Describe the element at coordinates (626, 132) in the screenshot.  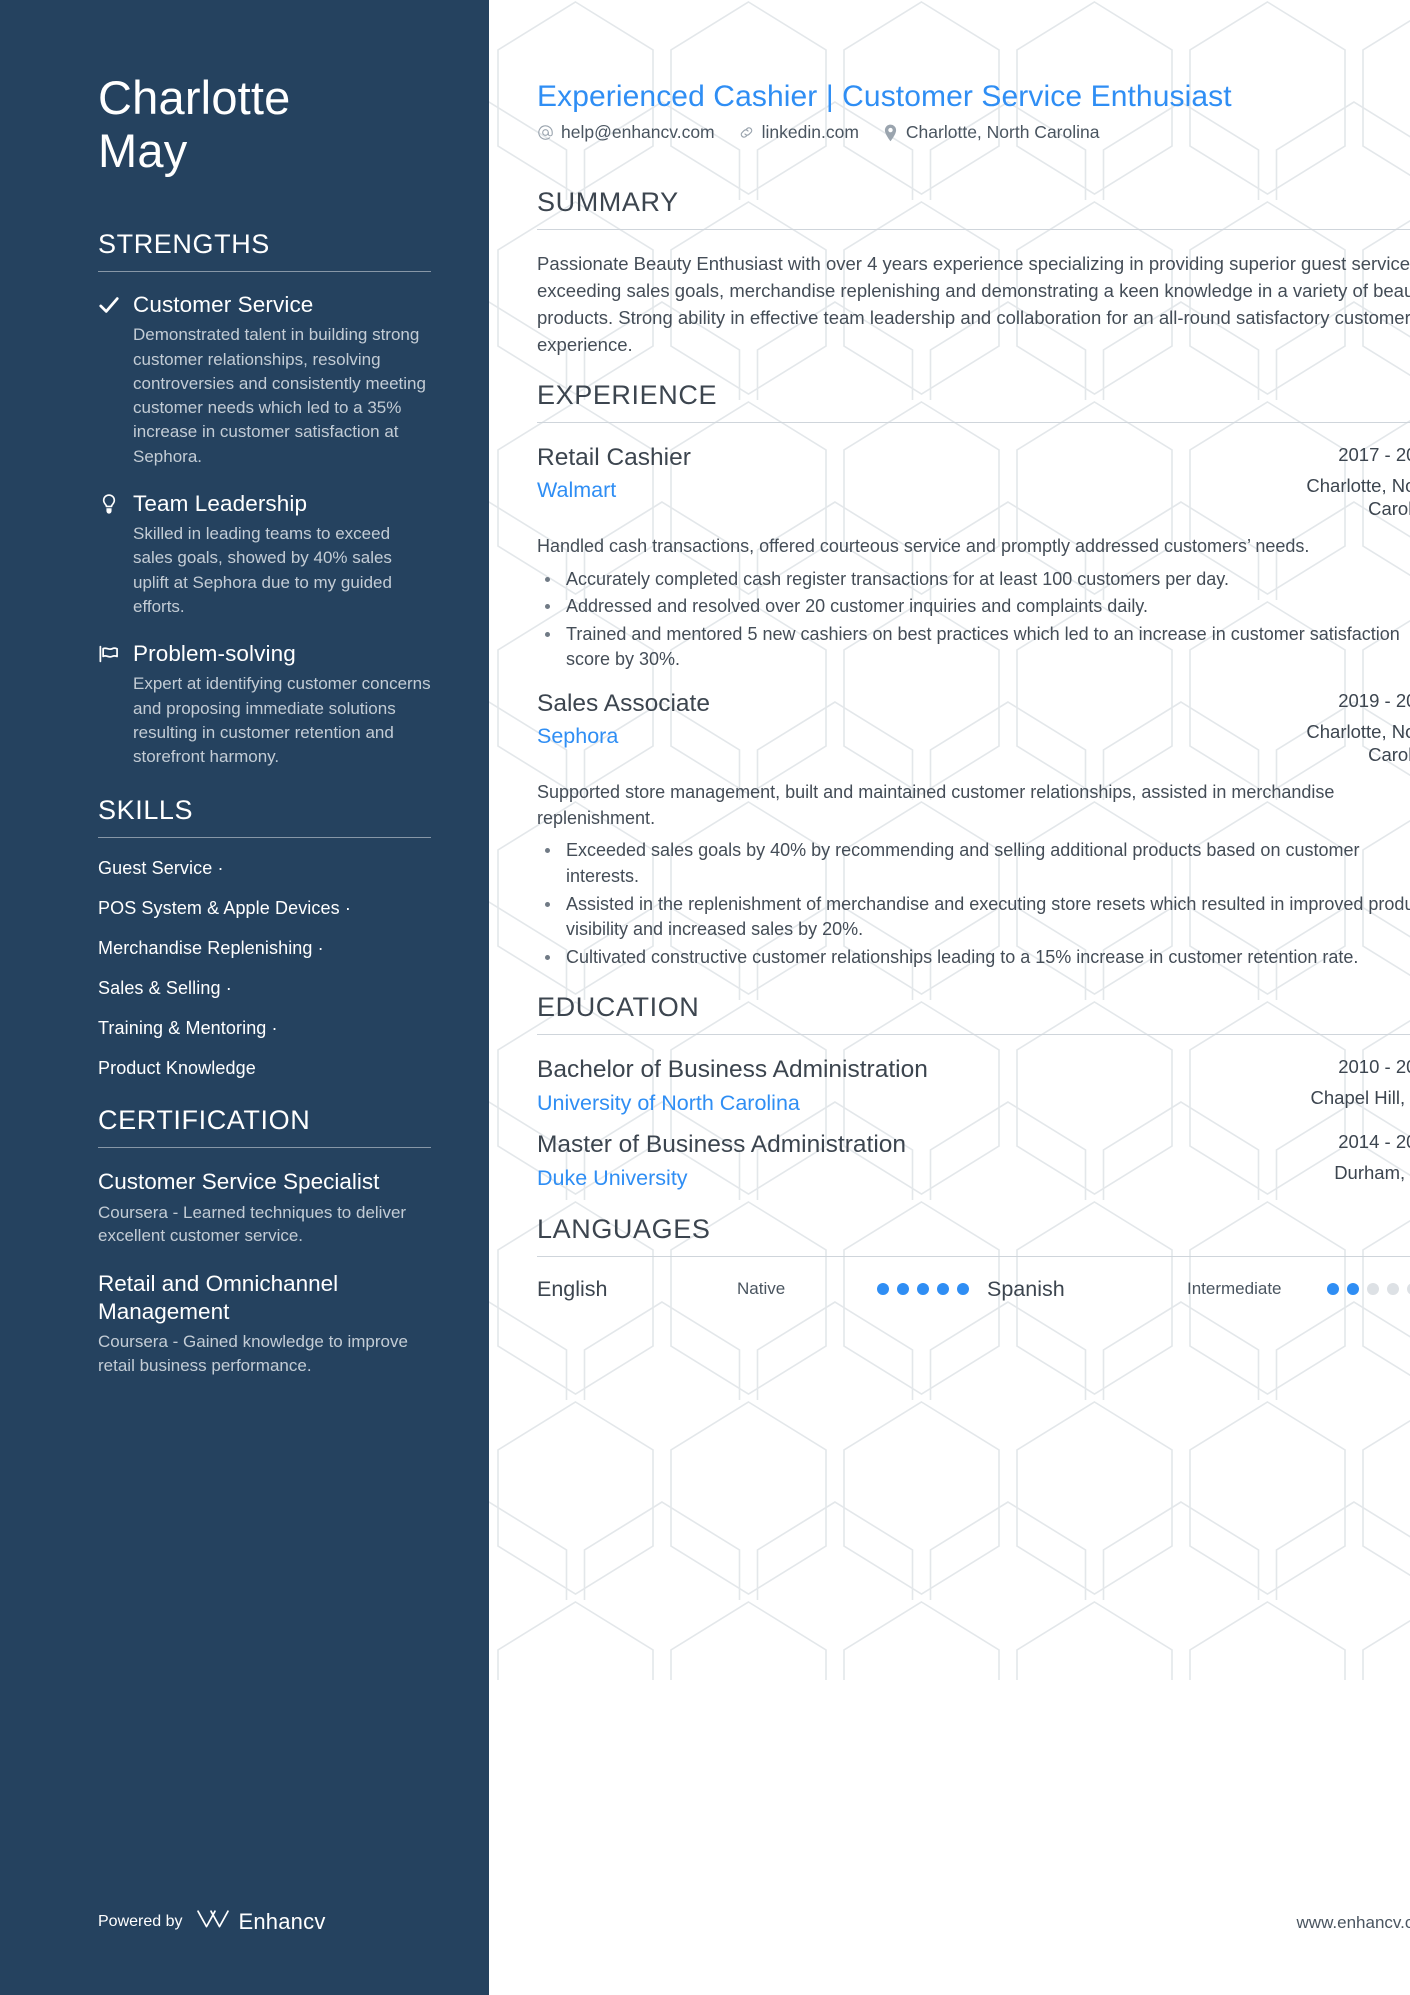
I see `contact-email: help@enhancv.com` at that location.